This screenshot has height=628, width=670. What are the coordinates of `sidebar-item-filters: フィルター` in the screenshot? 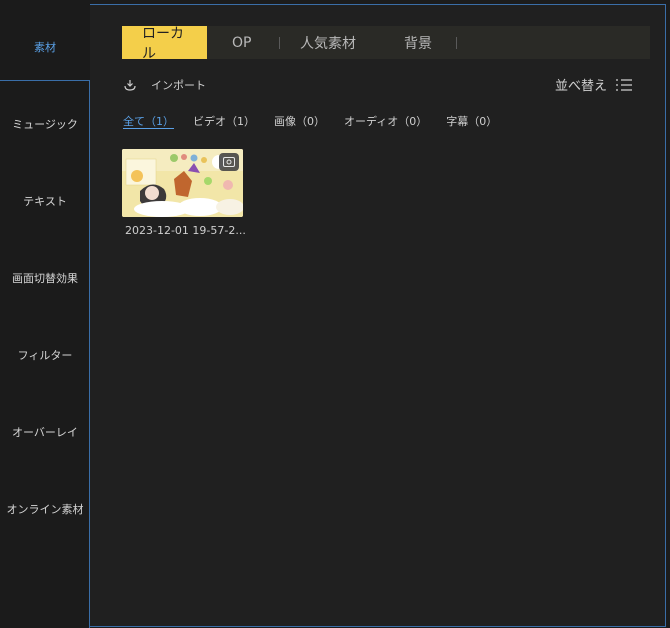 It's located at (45, 354).